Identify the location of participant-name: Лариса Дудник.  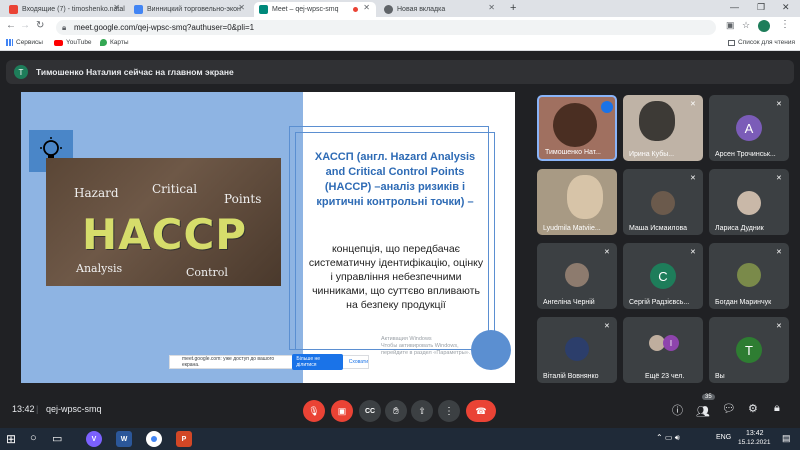
(739, 228).